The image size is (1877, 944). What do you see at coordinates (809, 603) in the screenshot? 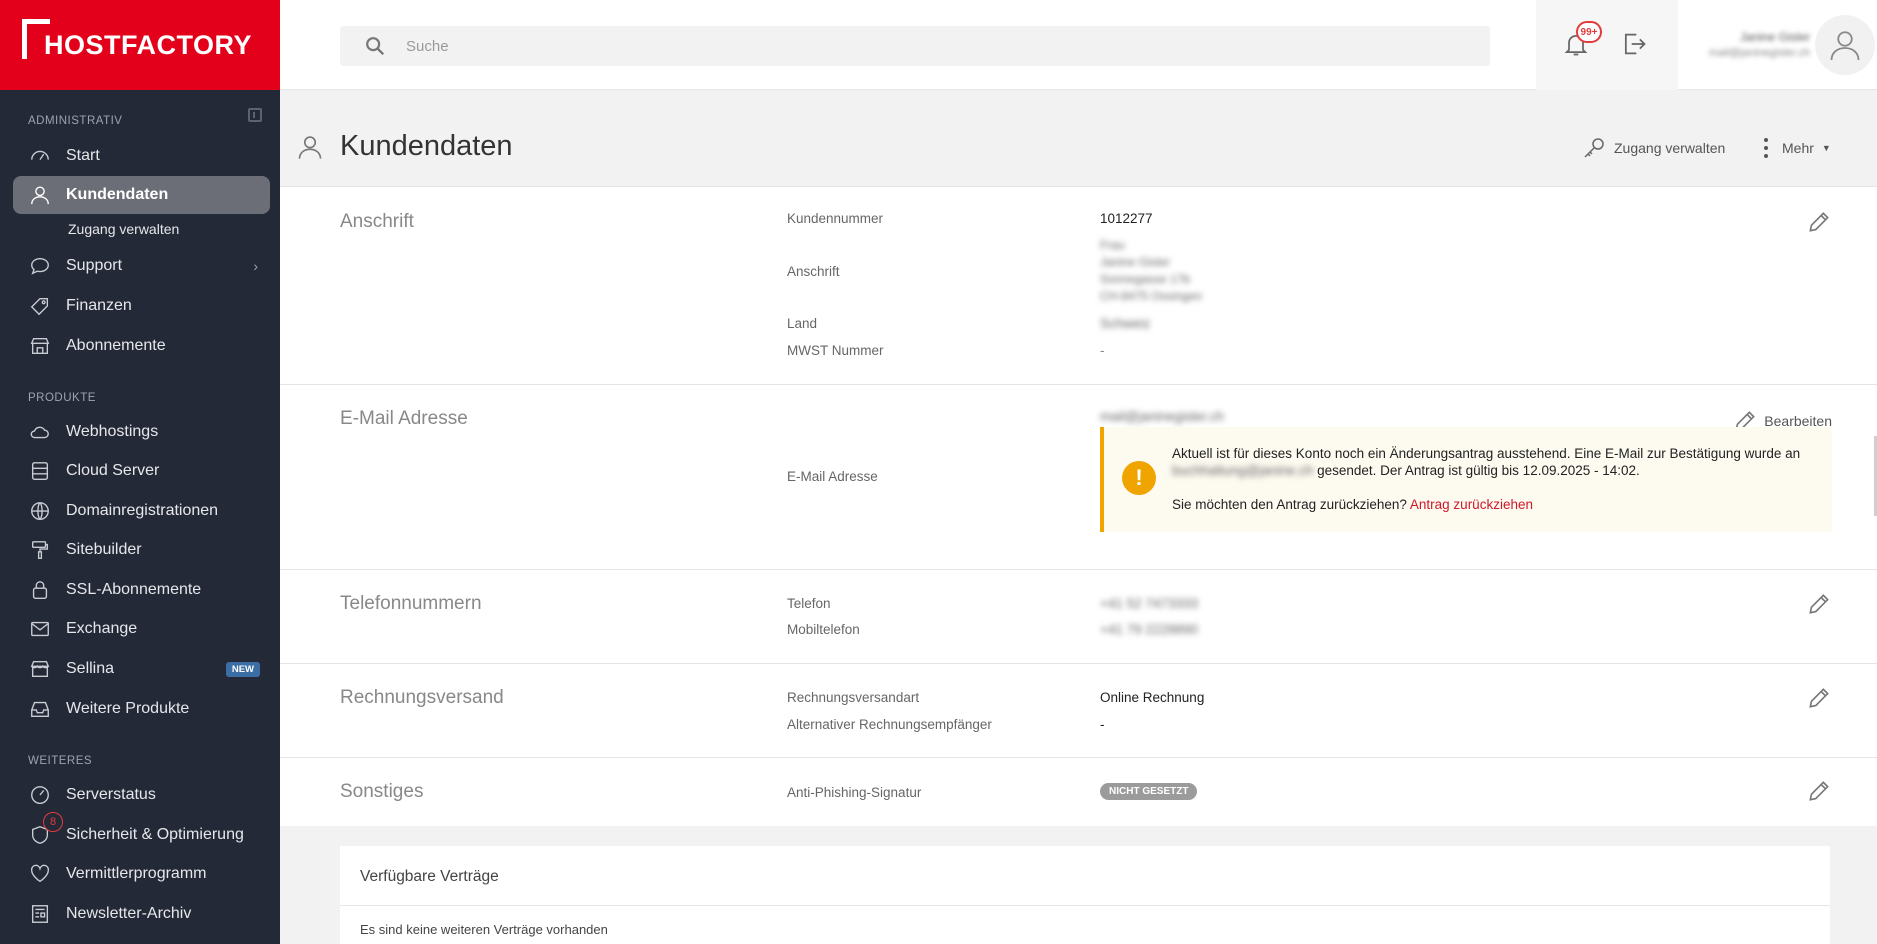
I see `label-telefon: Telefon` at bounding box center [809, 603].